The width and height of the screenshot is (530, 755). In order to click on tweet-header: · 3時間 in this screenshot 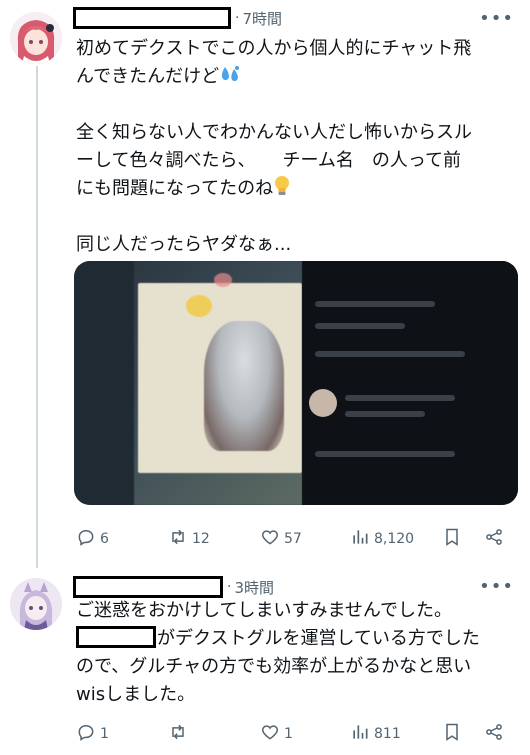, I will do `click(173, 587)`.